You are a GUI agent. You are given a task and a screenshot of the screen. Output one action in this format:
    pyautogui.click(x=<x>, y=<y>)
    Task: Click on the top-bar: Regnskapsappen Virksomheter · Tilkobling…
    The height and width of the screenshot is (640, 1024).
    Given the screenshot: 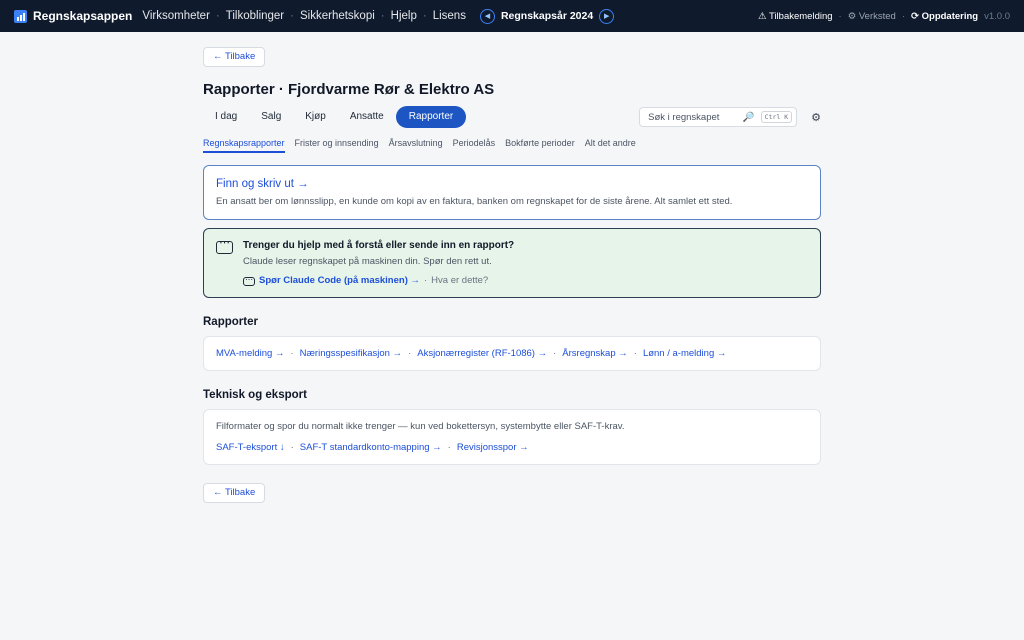 What is the action you would take?
    pyautogui.click(x=512, y=16)
    